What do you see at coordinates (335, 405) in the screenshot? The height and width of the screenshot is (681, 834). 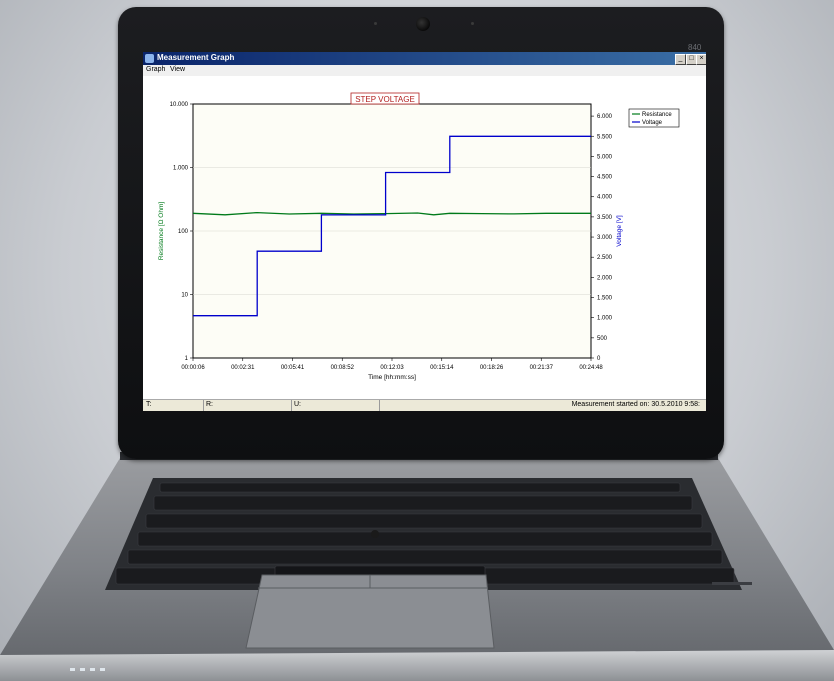 I see `status-cell-u` at bounding box center [335, 405].